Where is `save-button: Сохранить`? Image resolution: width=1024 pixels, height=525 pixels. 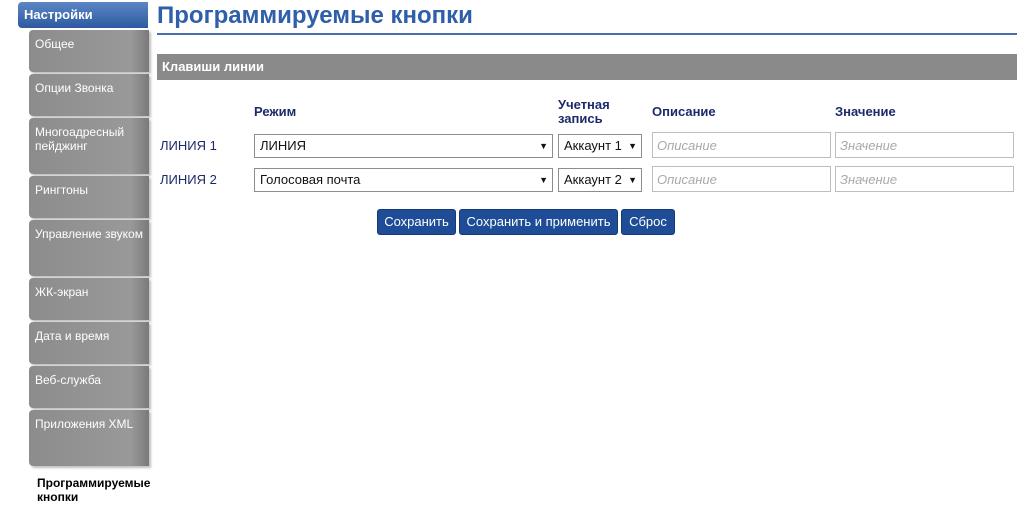
save-button: Сохранить is located at coordinates (416, 222).